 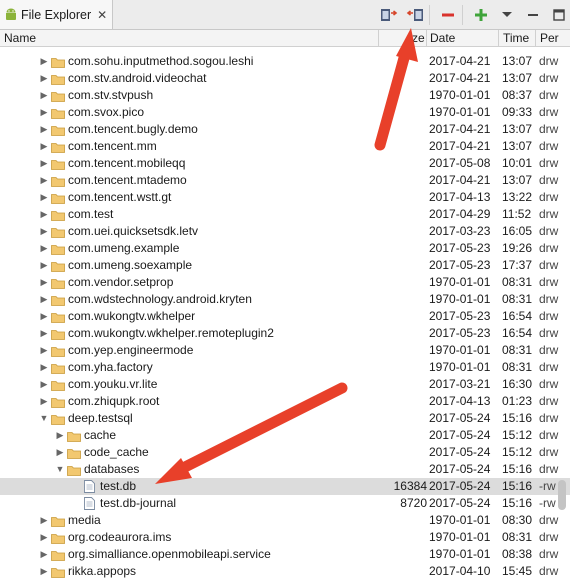 I want to click on row-name: com.test, so click(x=91, y=214).